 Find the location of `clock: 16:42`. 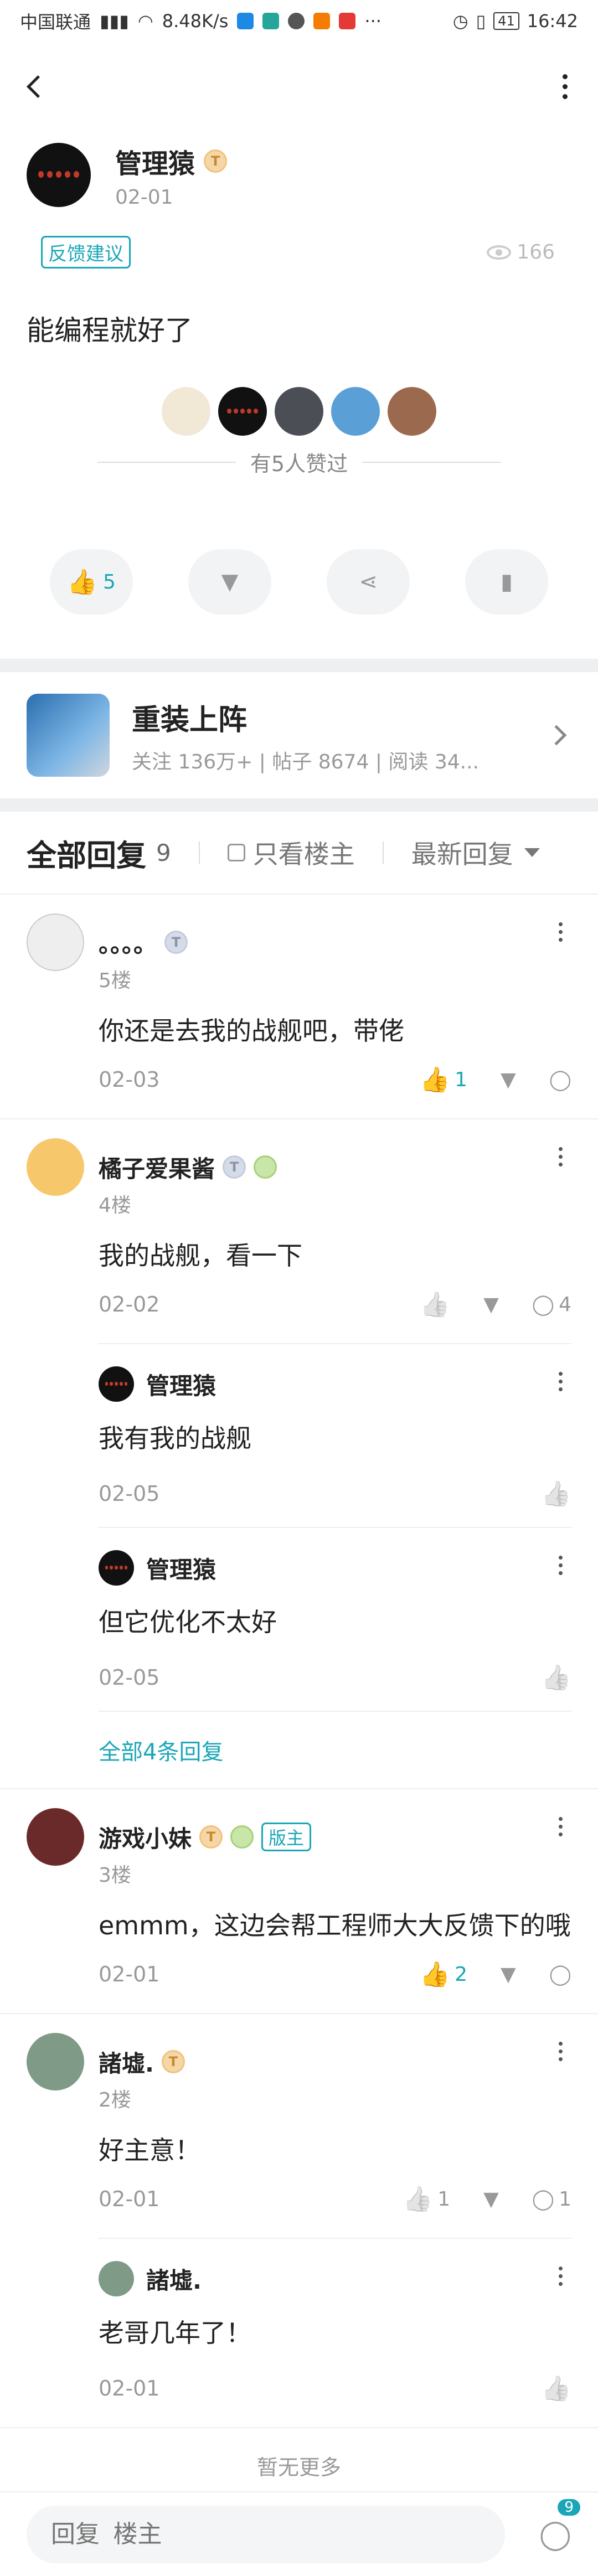

clock: 16:42 is located at coordinates (552, 21).